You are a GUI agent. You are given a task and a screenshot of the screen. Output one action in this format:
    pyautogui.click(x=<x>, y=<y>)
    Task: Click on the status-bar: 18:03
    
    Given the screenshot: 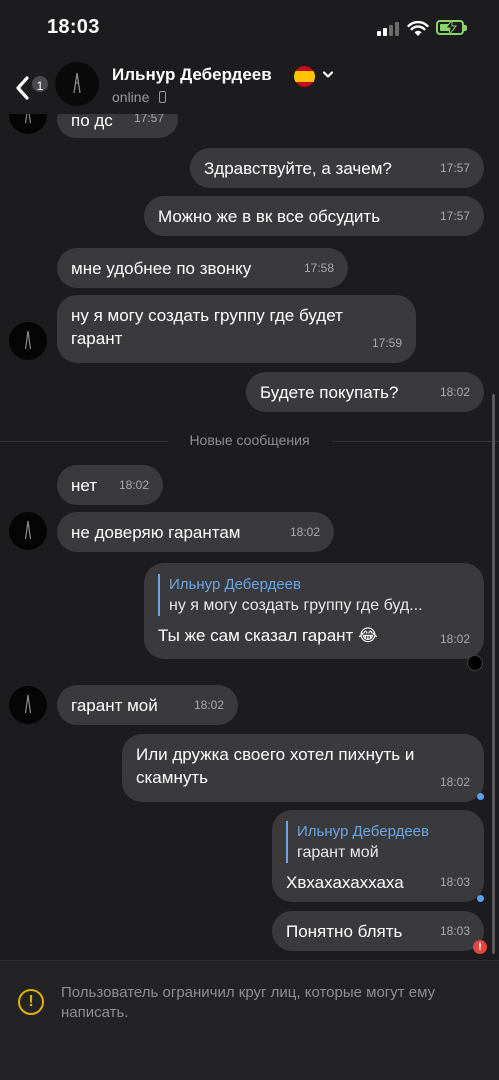 What is the action you would take?
    pyautogui.click(x=249, y=28)
    